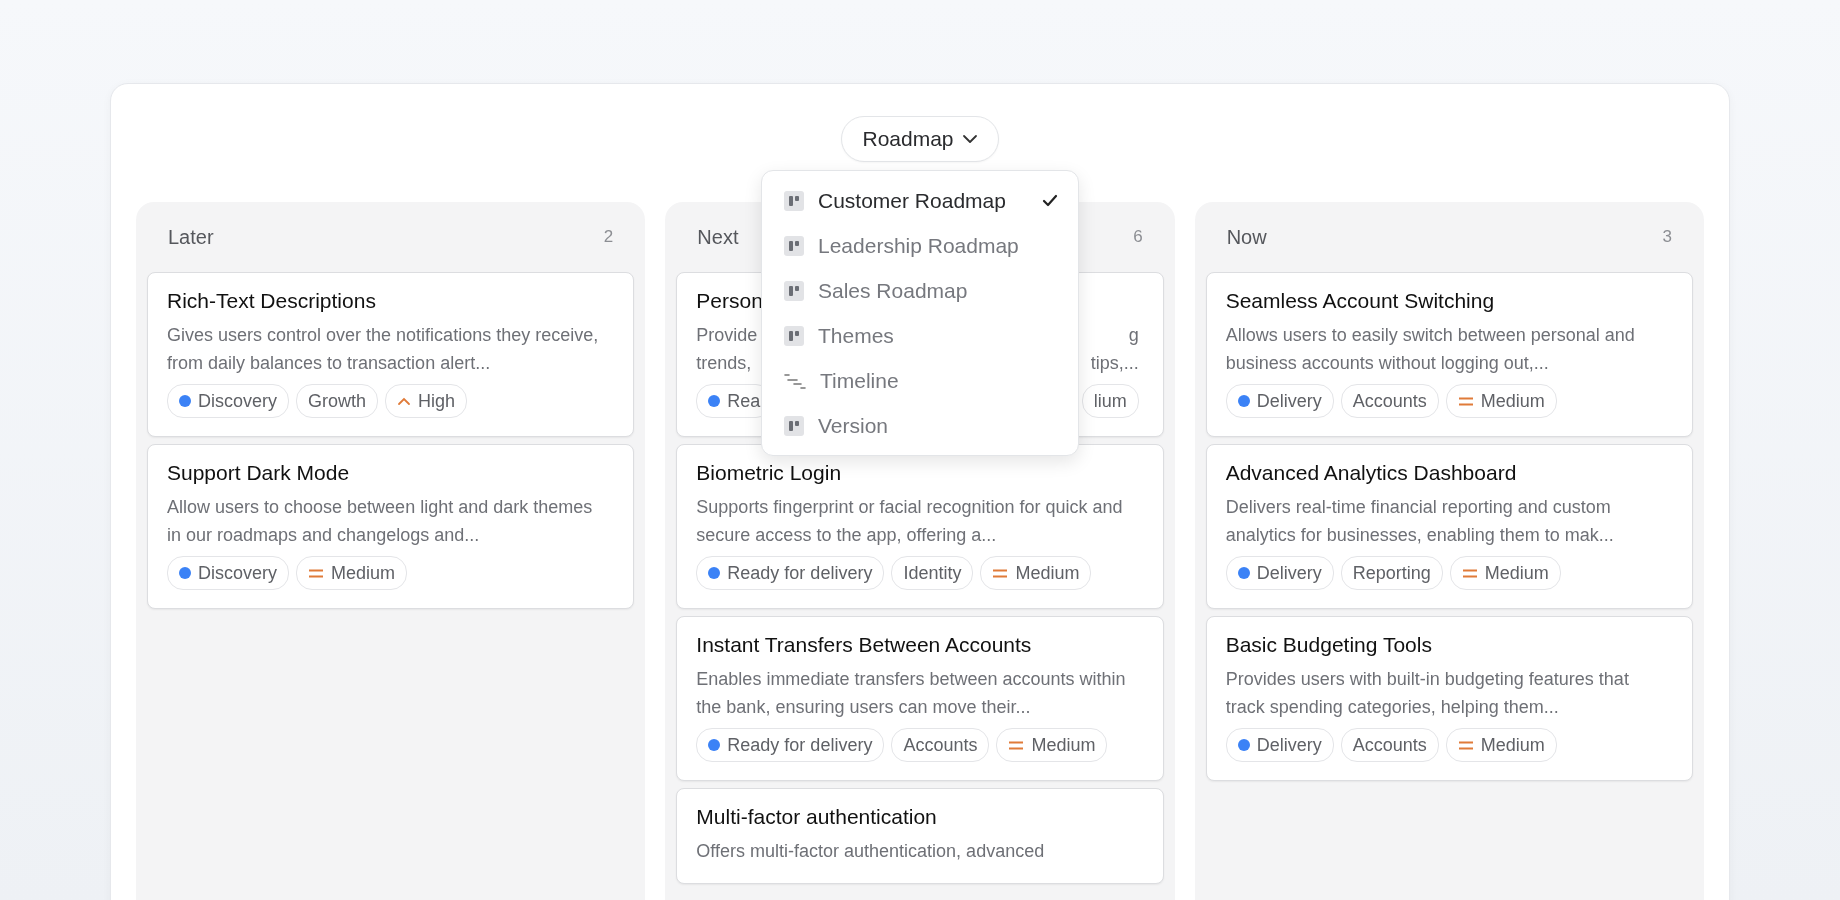  I want to click on label-tag: Growth, so click(337, 401).